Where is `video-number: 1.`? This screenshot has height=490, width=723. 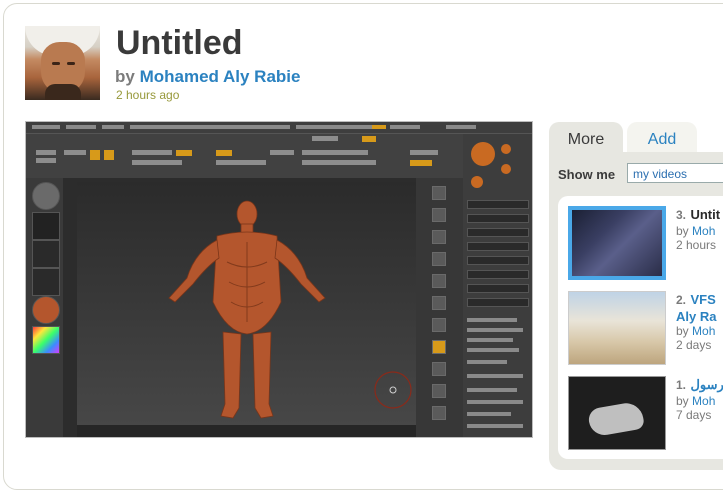 video-number: 1. is located at coordinates (681, 385).